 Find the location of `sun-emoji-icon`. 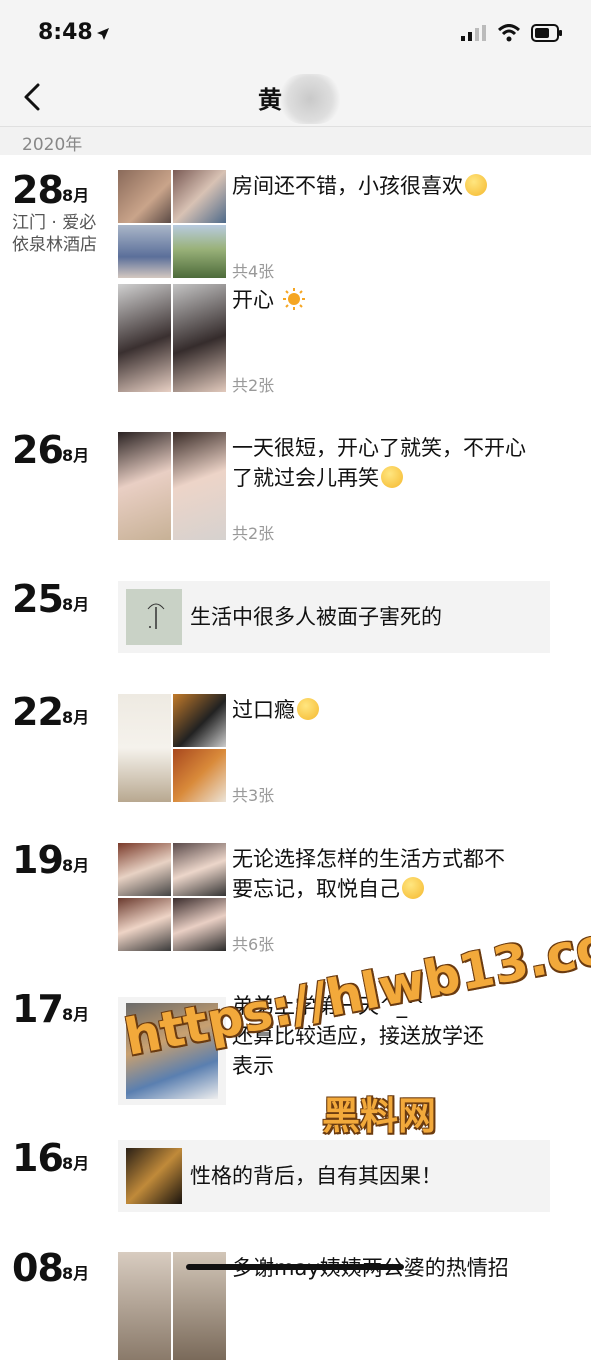

sun-emoji-icon is located at coordinates (293, 299).